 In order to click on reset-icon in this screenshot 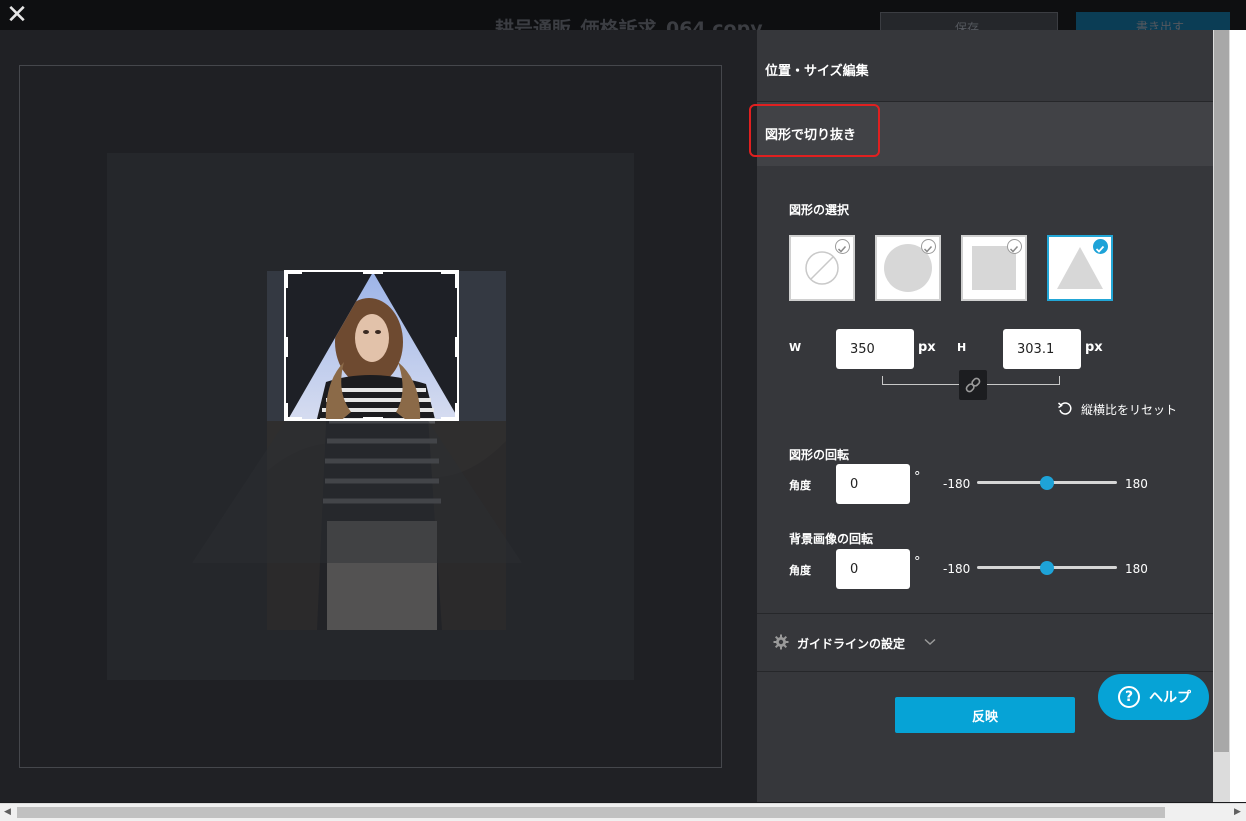, I will do `click(1065, 408)`.